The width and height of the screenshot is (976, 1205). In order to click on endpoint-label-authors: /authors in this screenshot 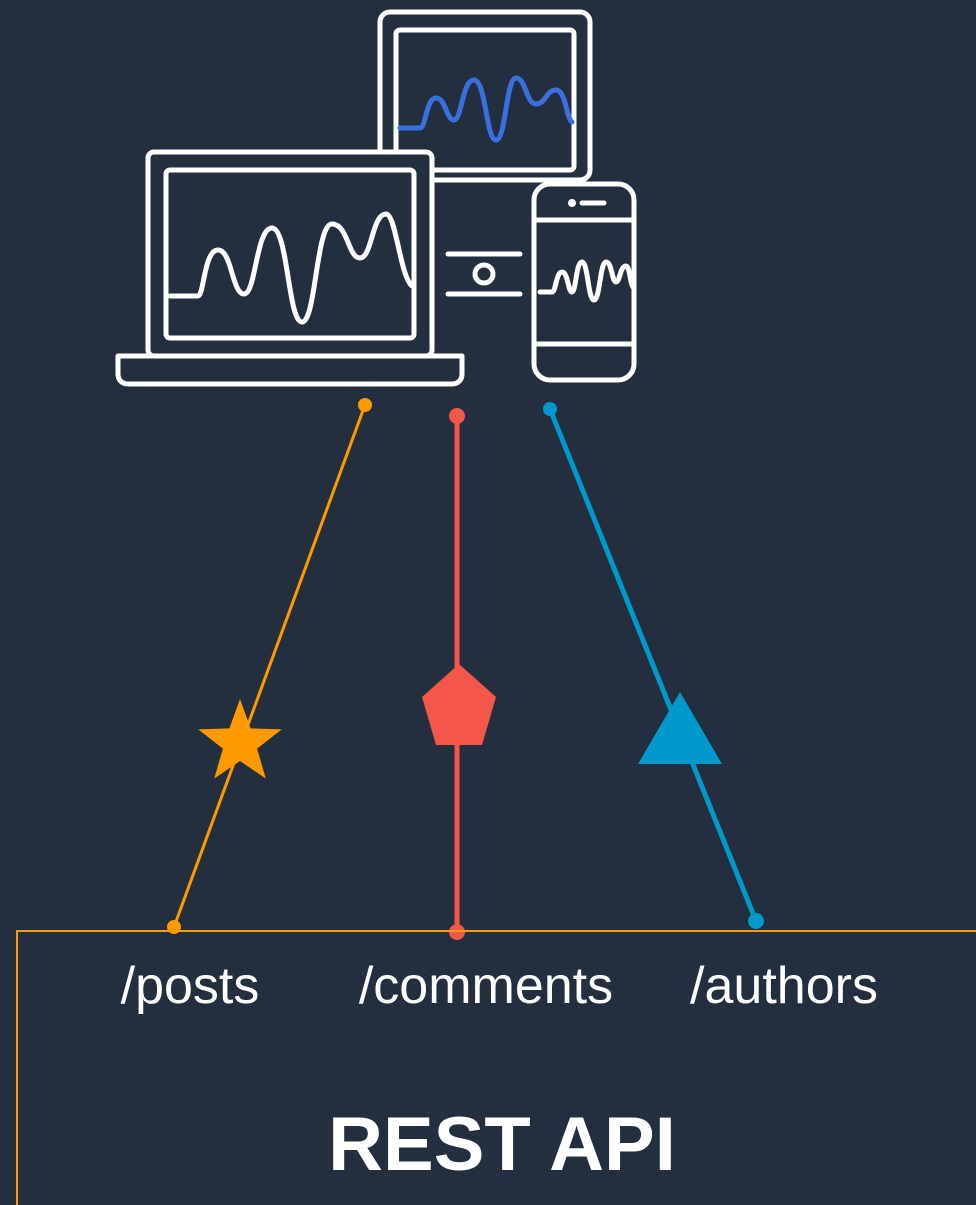, I will do `click(784, 986)`.